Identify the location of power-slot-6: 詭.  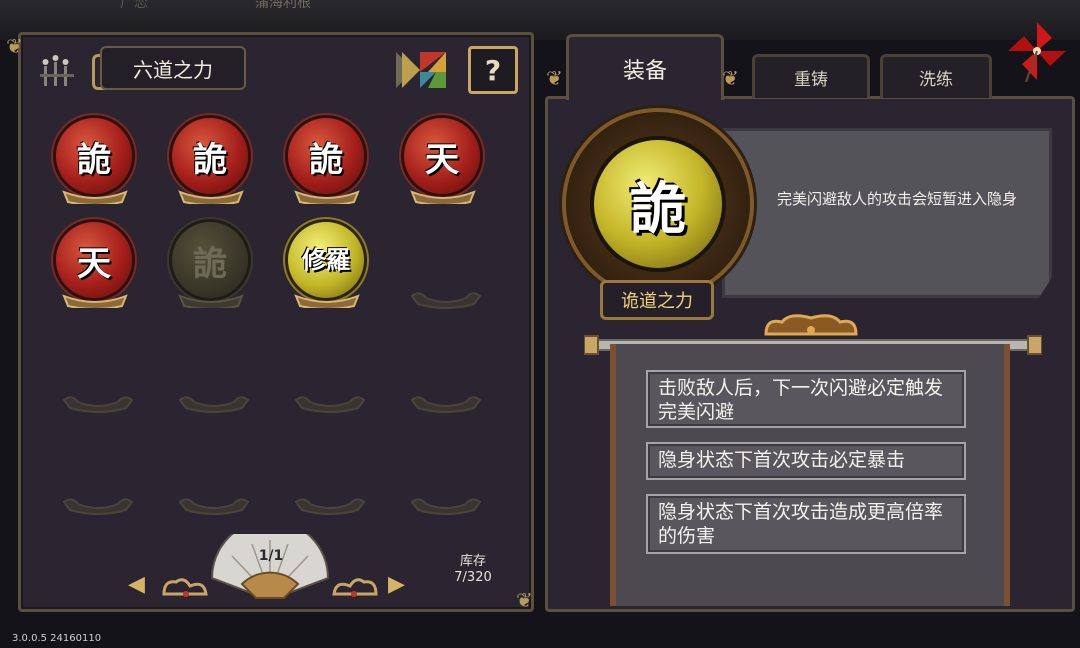
(212, 272).